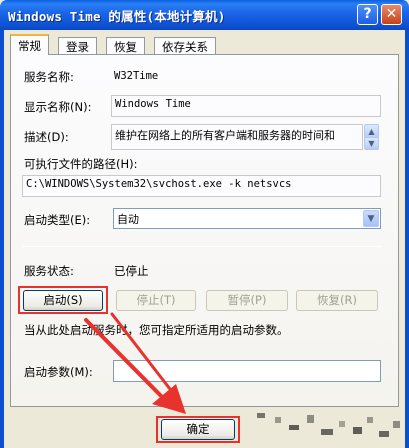 The width and height of the screenshot is (409, 448). I want to click on annotation-arrows, so click(135, 363).